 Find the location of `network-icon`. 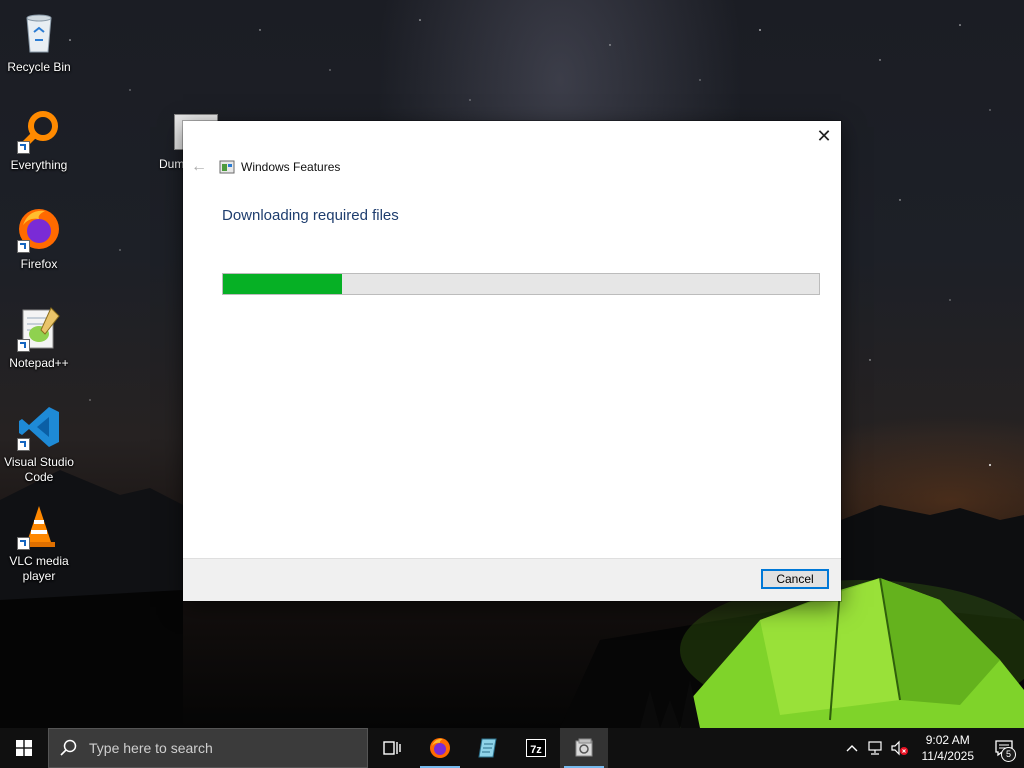

network-icon is located at coordinates (874, 748).